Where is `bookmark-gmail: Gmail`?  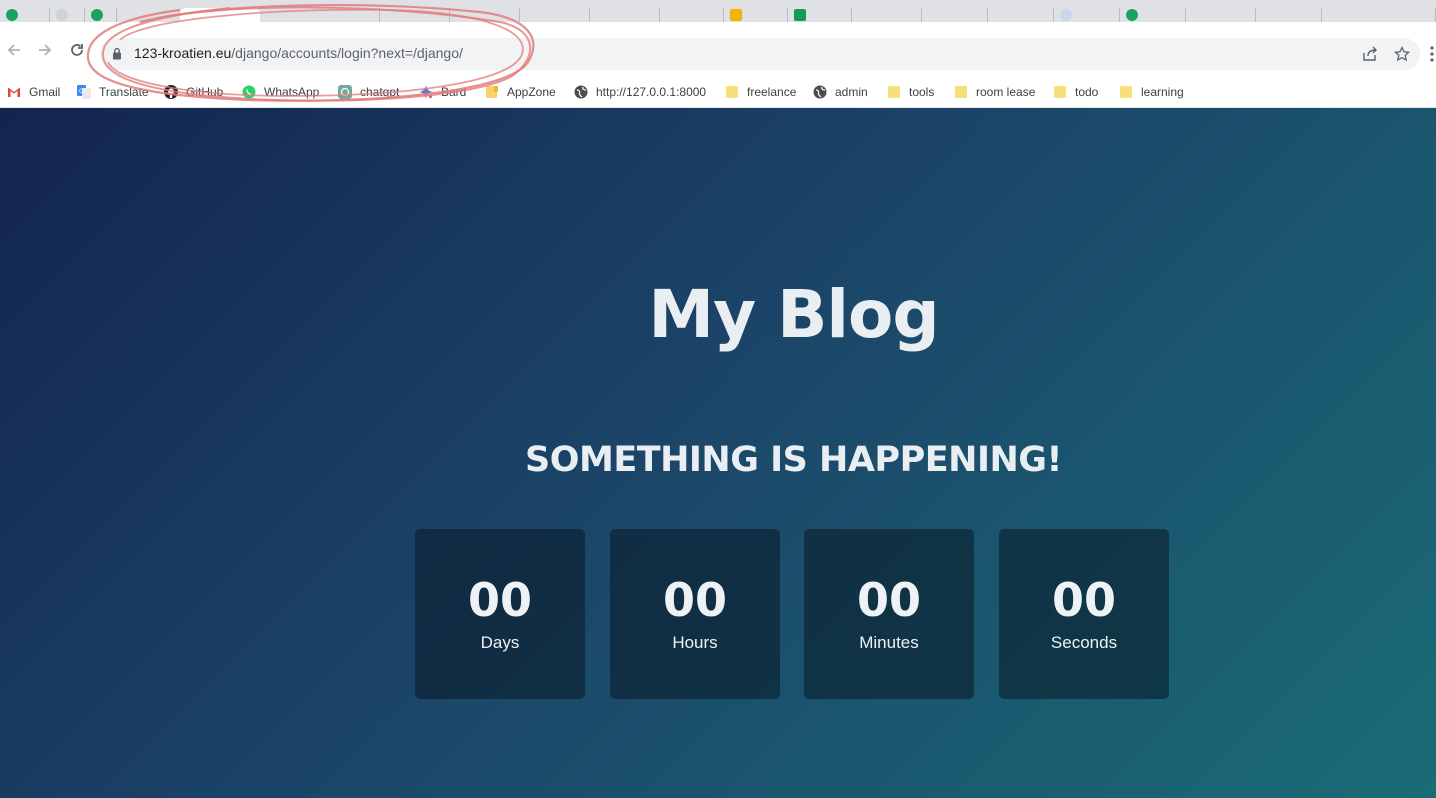 bookmark-gmail: Gmail is located at coordinates (33, 92).